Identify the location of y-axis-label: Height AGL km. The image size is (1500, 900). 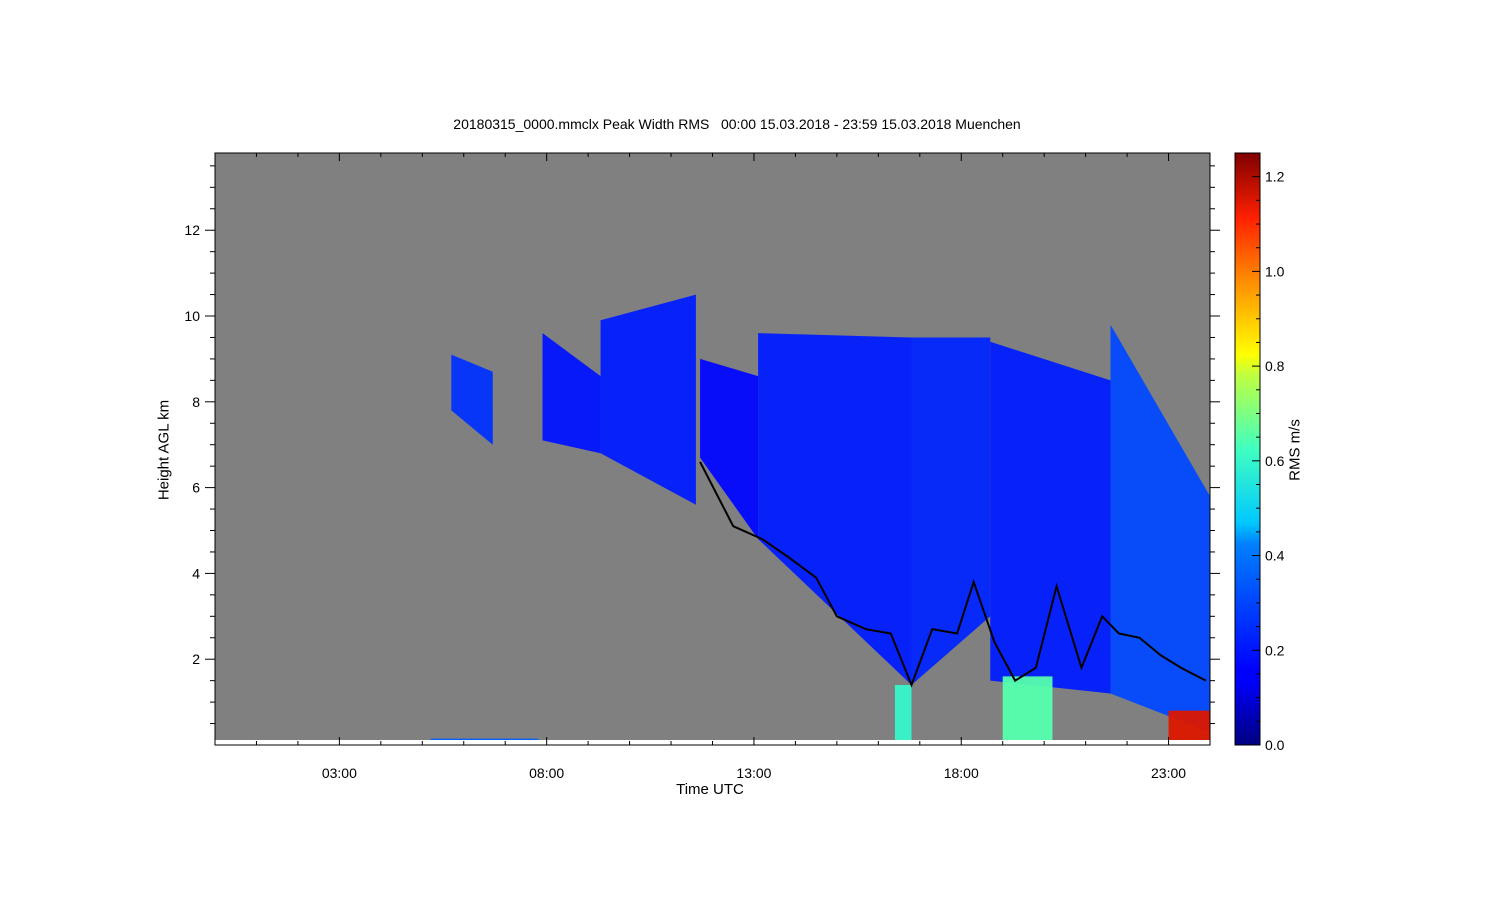
(164, 450).